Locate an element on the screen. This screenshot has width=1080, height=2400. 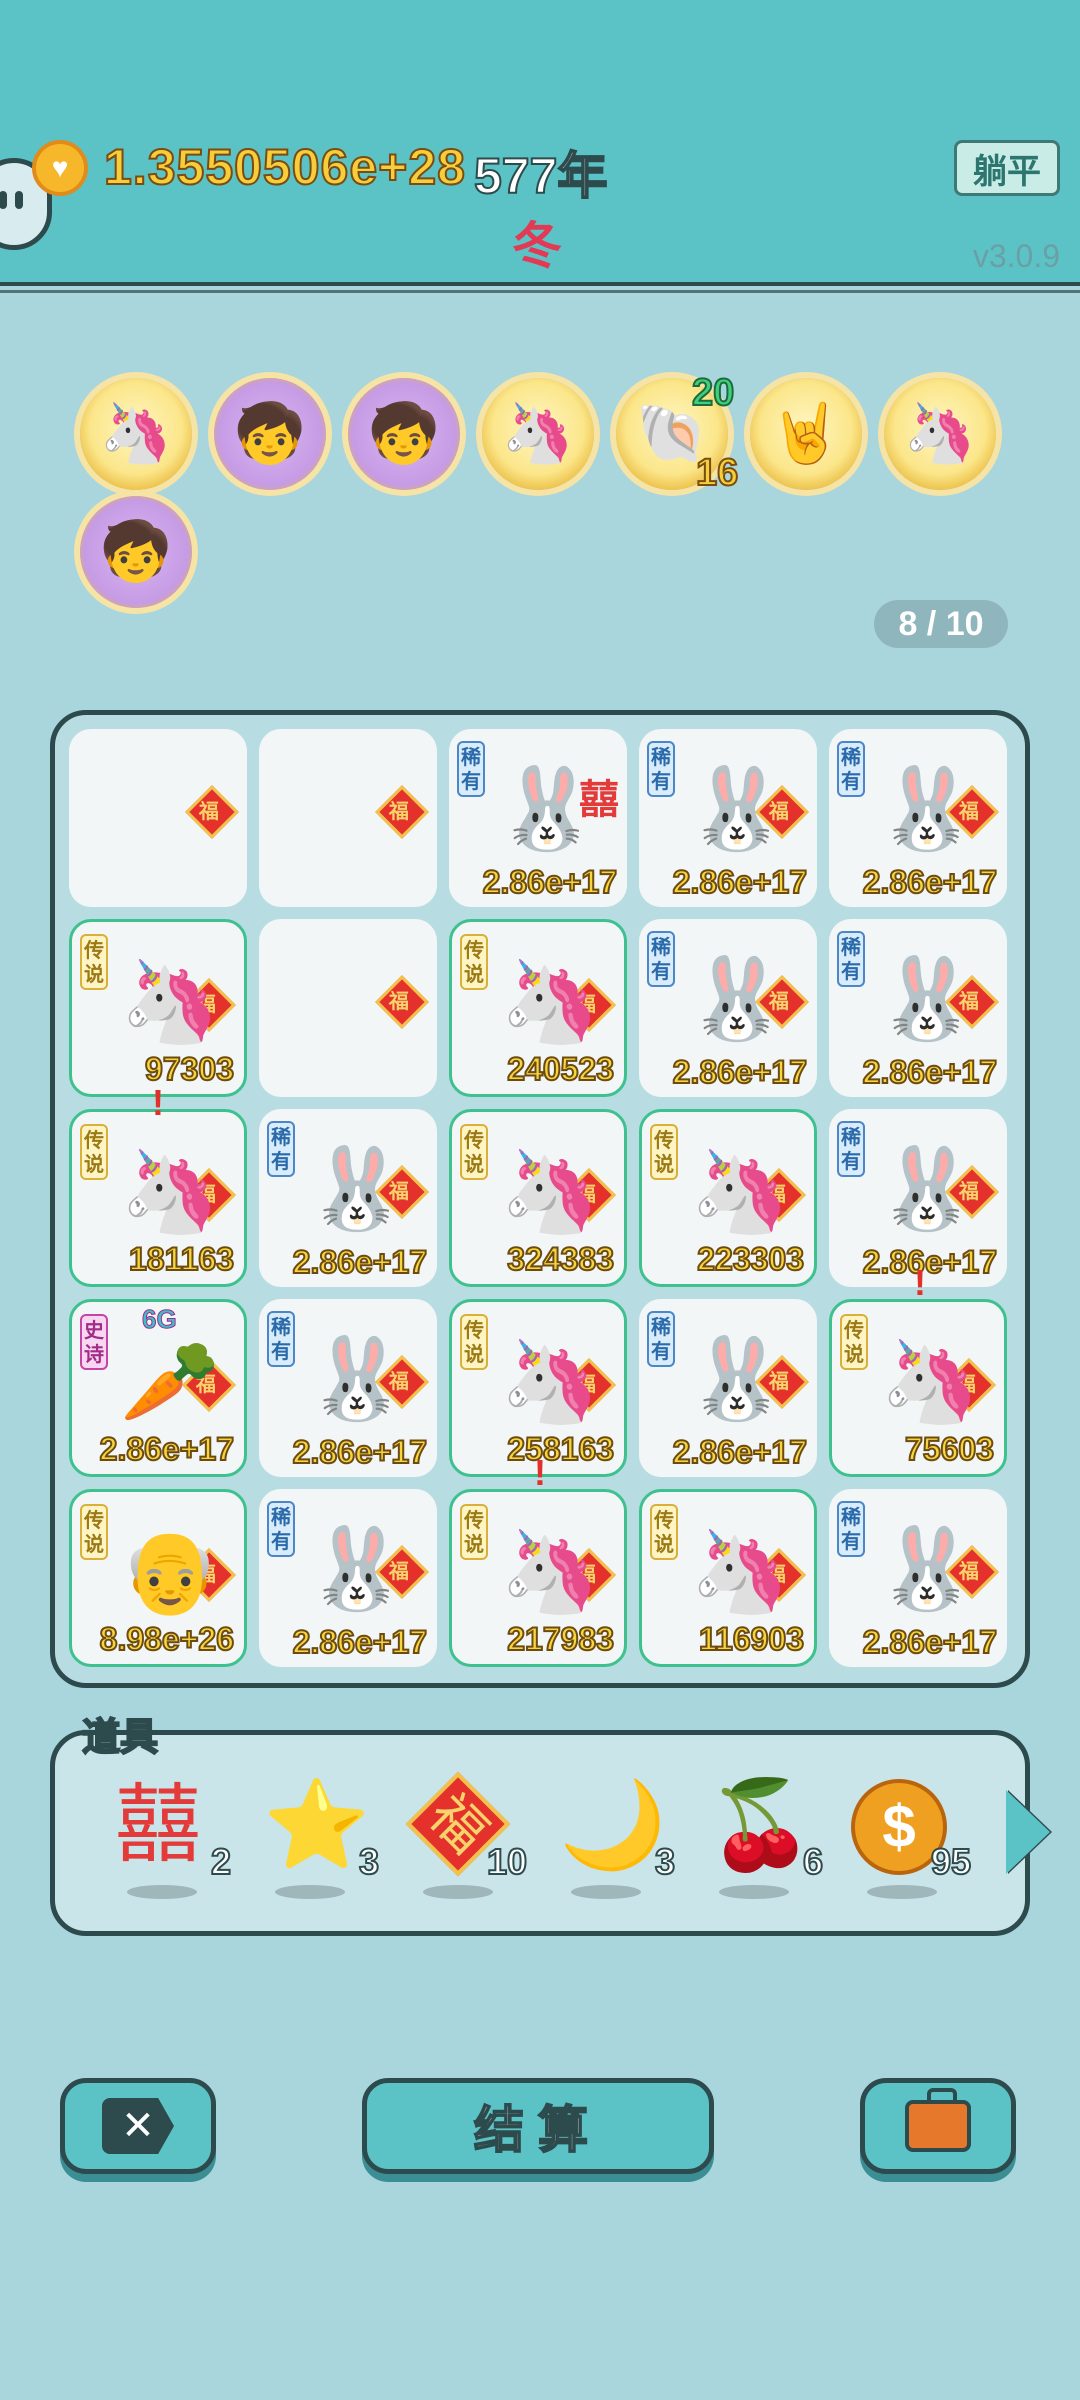
fu-icon: 福 is located at coordinates (212, 812).